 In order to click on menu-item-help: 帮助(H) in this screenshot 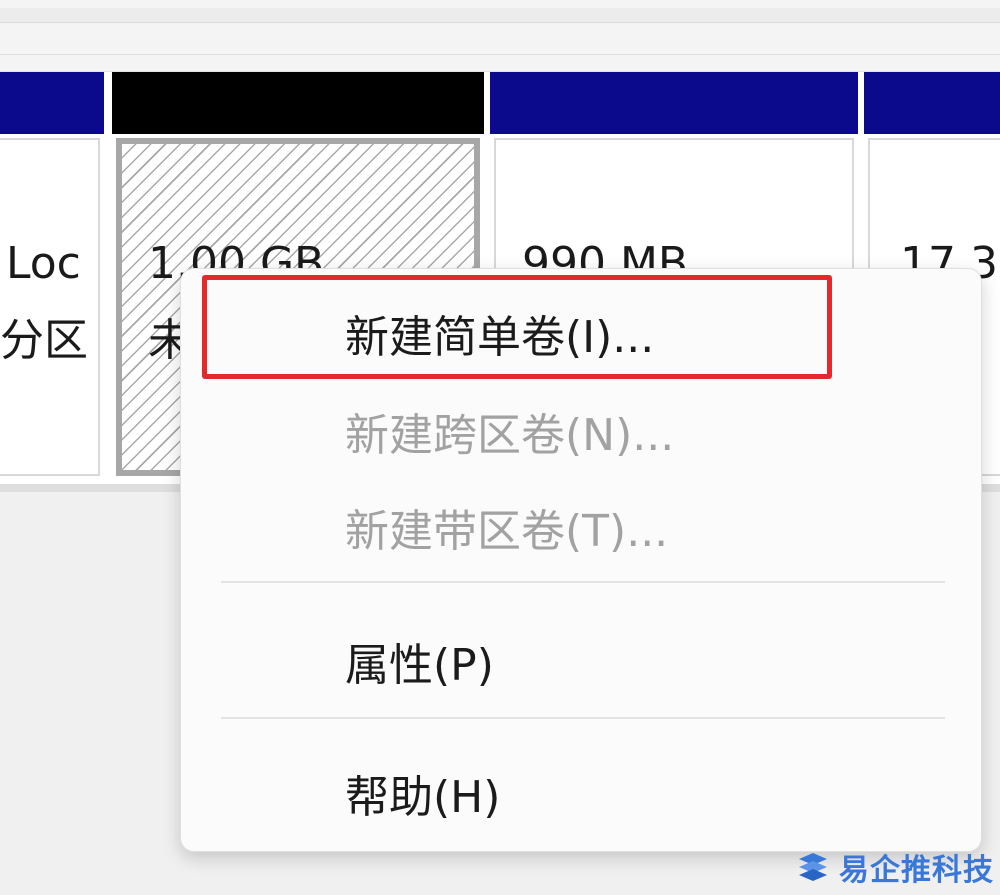, I will do `click(581, 793)`.